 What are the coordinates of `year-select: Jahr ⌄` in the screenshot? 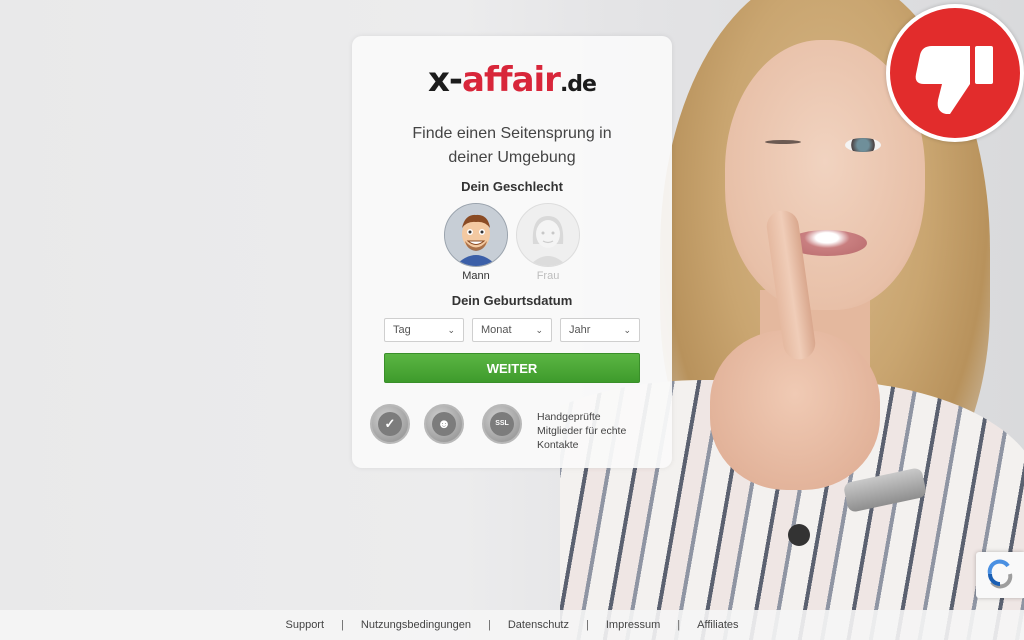 It's located at (600, 330).